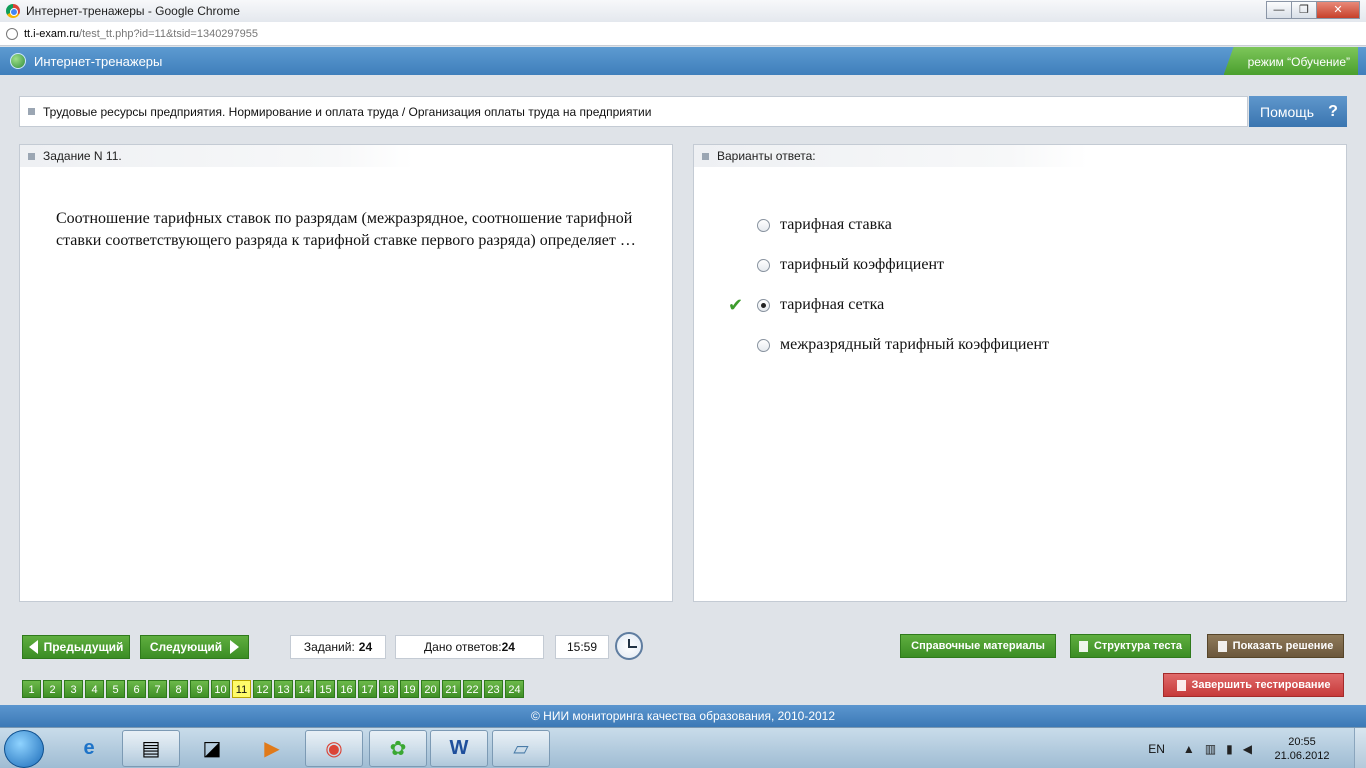 The image size is (1366, 768). I want to click on pager-item: 22, so click(472, 689).